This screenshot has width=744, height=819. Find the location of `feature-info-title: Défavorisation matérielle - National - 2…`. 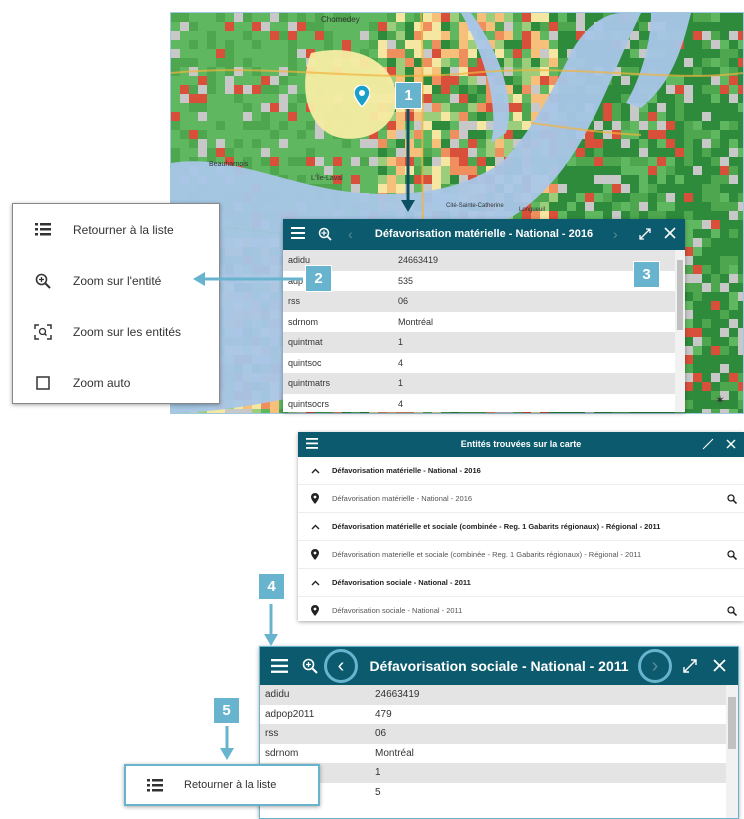

feature-info-title: Défavorisation matérielle - National - 2… is located at coordinates (484, 234).